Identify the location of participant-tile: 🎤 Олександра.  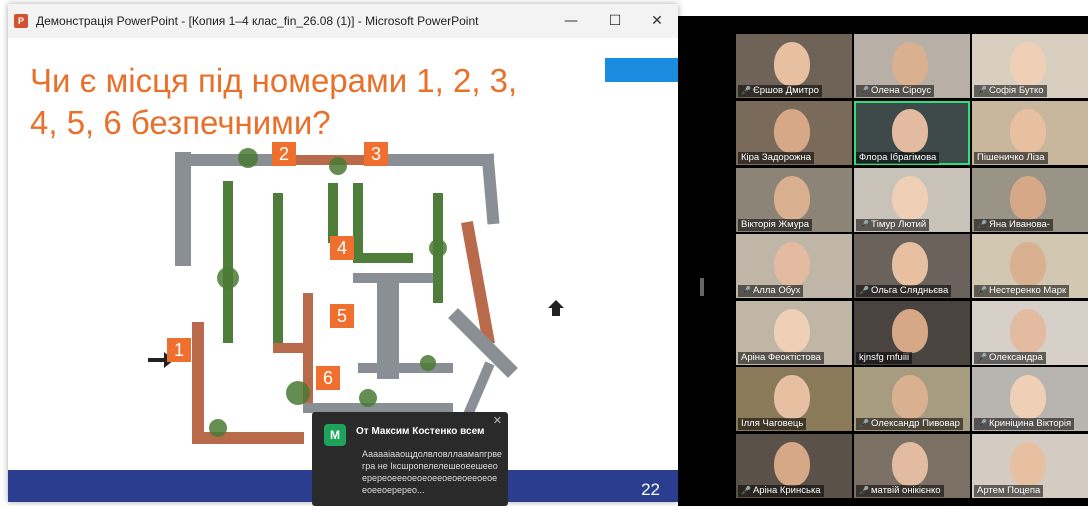
(1030, 333).